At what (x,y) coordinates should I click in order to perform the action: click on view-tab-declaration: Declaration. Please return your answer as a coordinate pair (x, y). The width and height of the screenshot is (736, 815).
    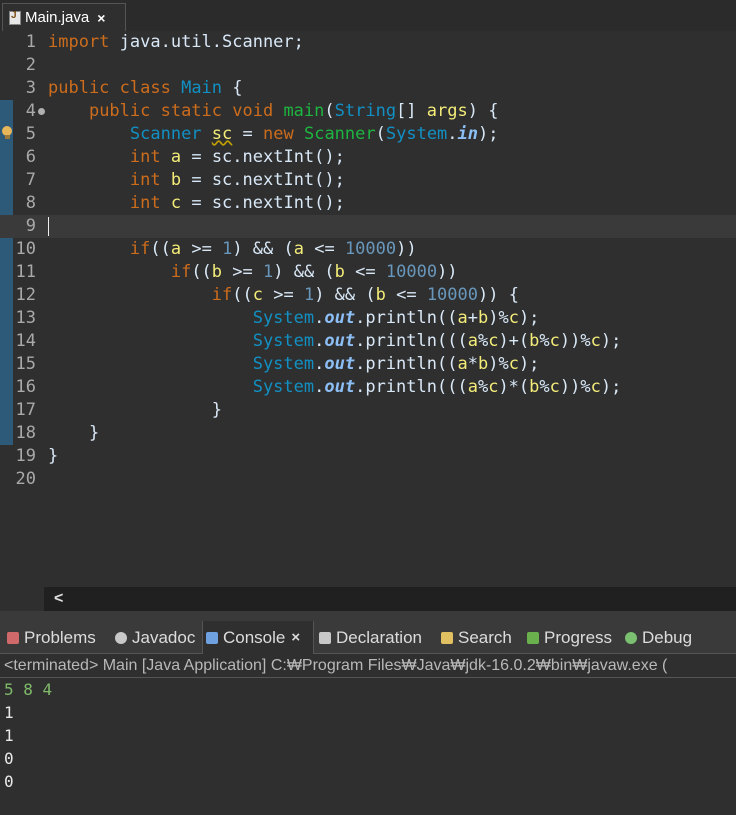
    Looking at the image, I should click on (377, 637).